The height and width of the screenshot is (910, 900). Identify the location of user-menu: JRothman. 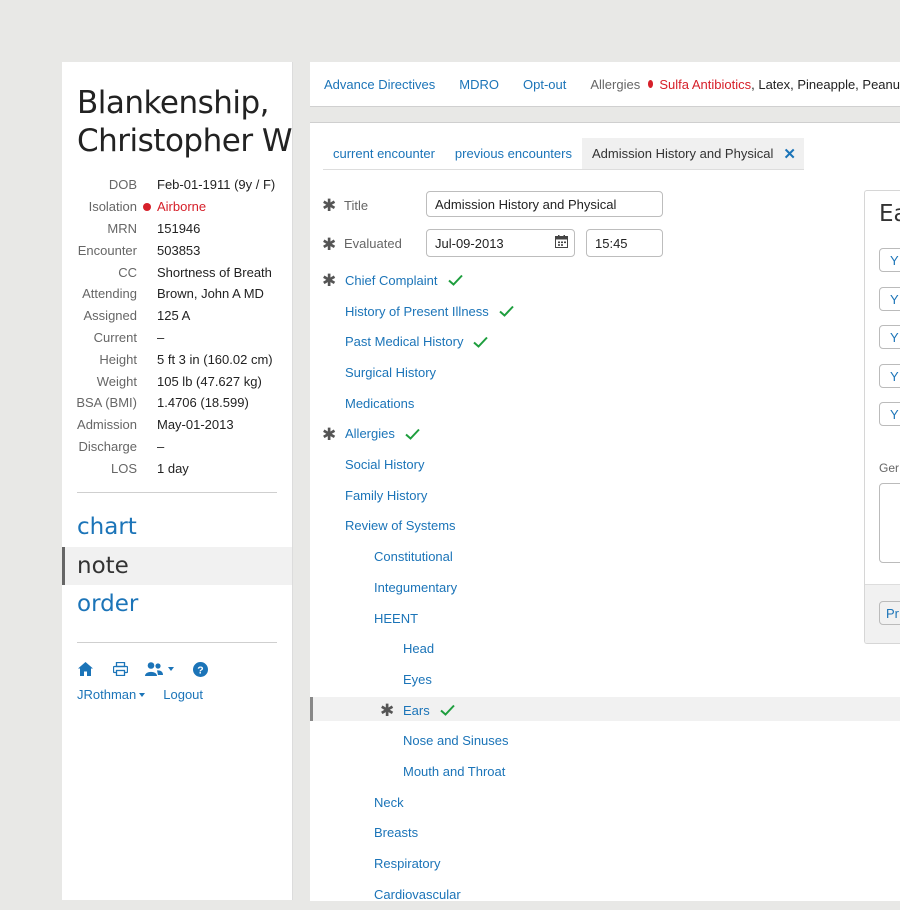
(111, 694).